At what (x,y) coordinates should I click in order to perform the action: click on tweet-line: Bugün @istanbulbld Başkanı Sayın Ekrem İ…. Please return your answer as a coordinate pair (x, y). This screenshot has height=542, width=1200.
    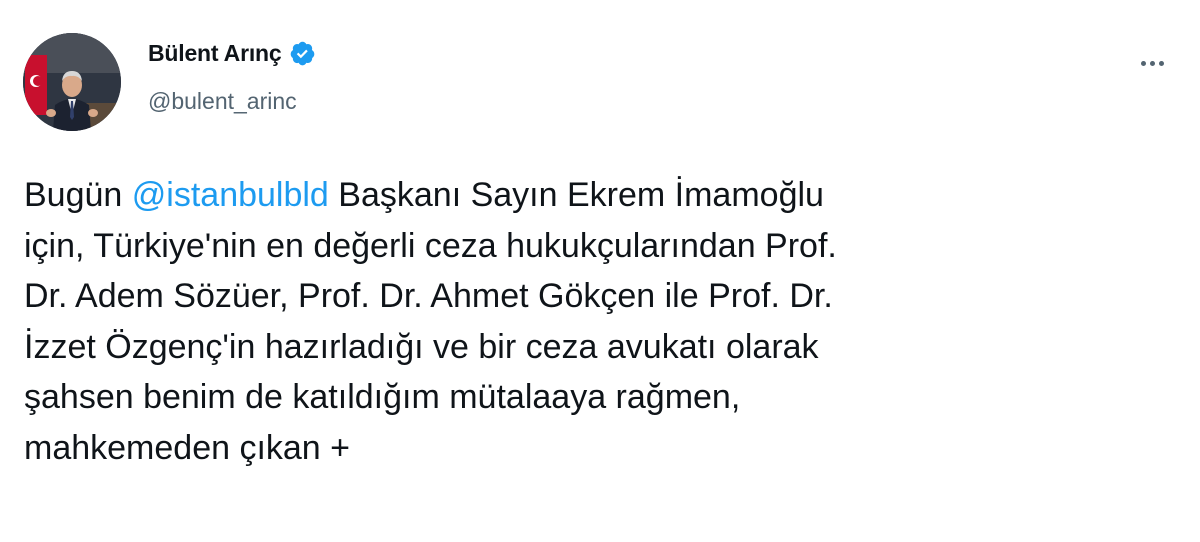
    Looking at the image, I should click on (599, 195).